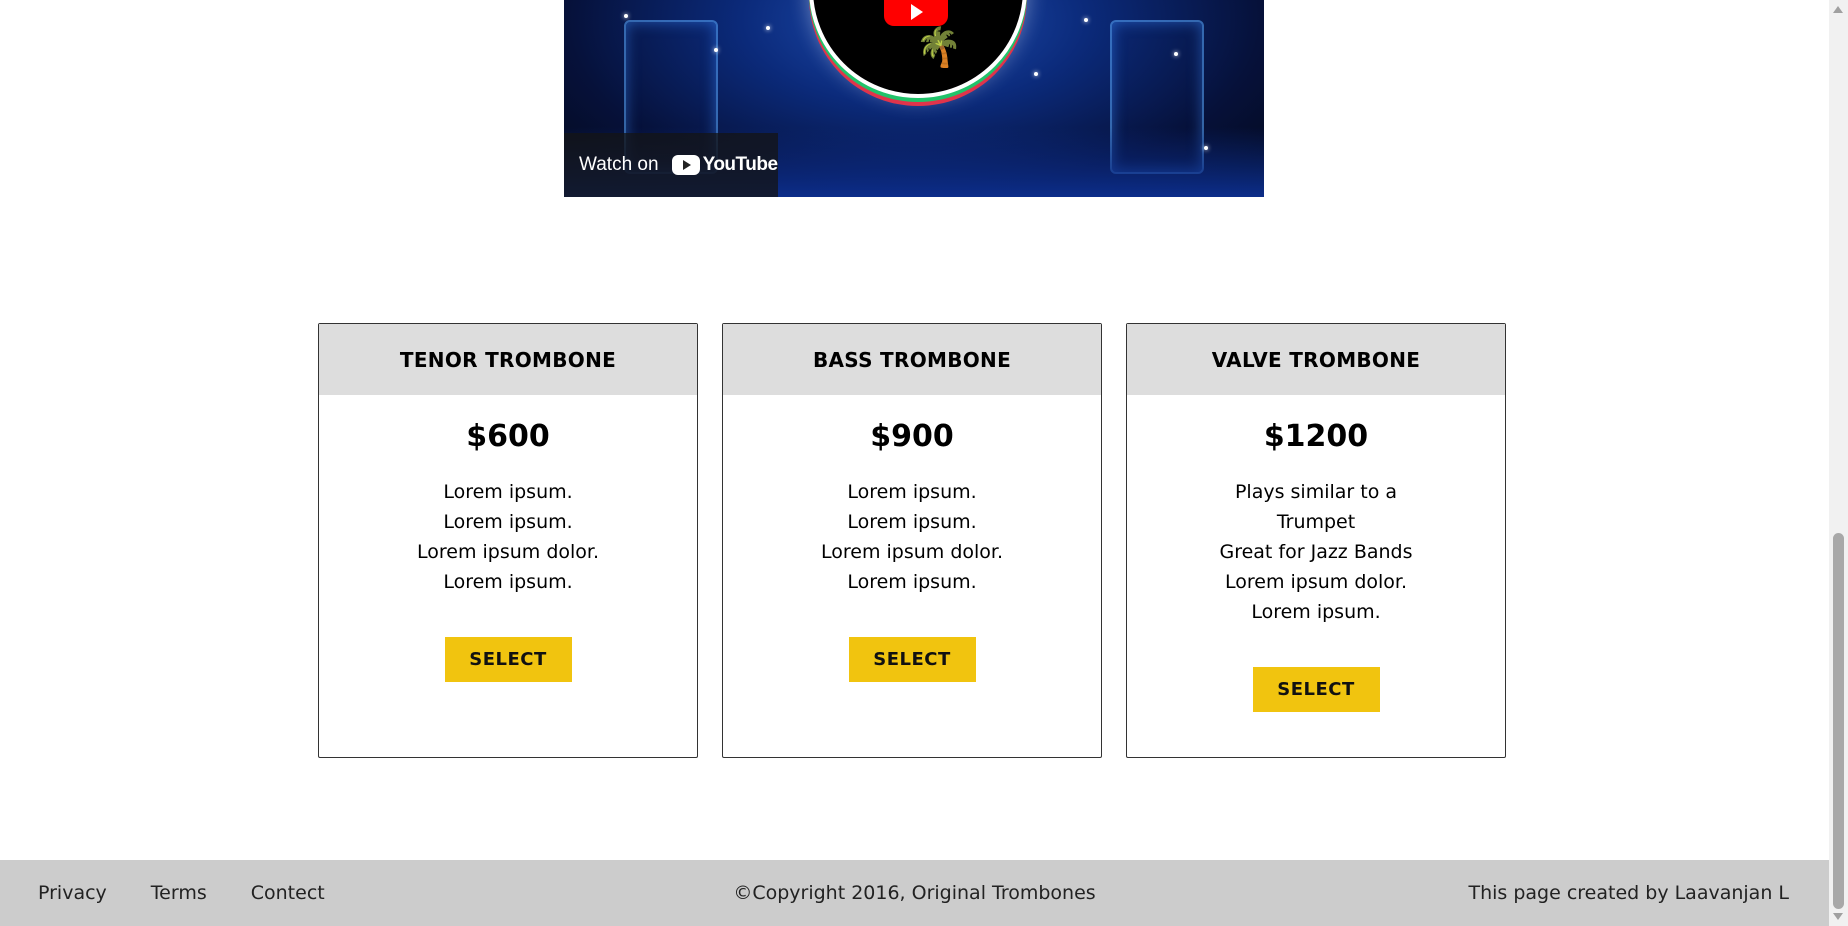  Describe the element at coordinates (1838, 916) in the screenshot. I see `scroll-down-arrow-icon` at that location.